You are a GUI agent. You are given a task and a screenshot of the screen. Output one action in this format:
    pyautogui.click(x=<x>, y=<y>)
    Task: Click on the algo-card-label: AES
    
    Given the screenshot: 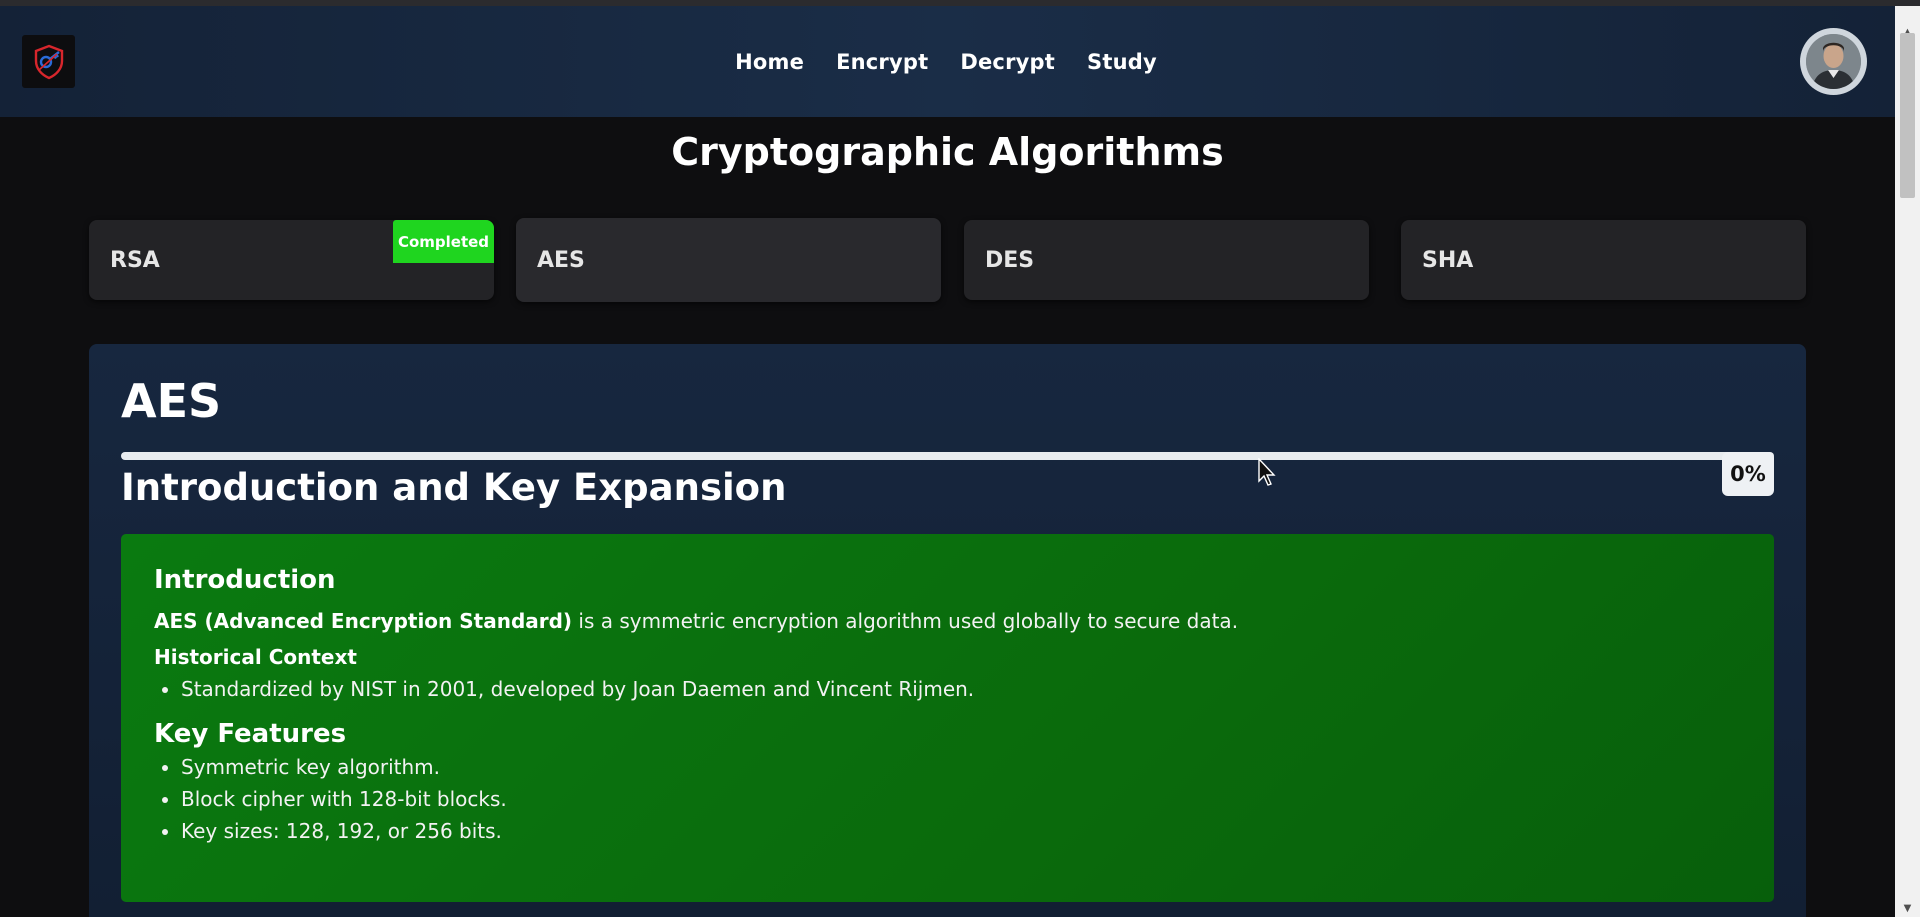 What is the action you would take?
    pyautogui.click(x=561, y=260)
    